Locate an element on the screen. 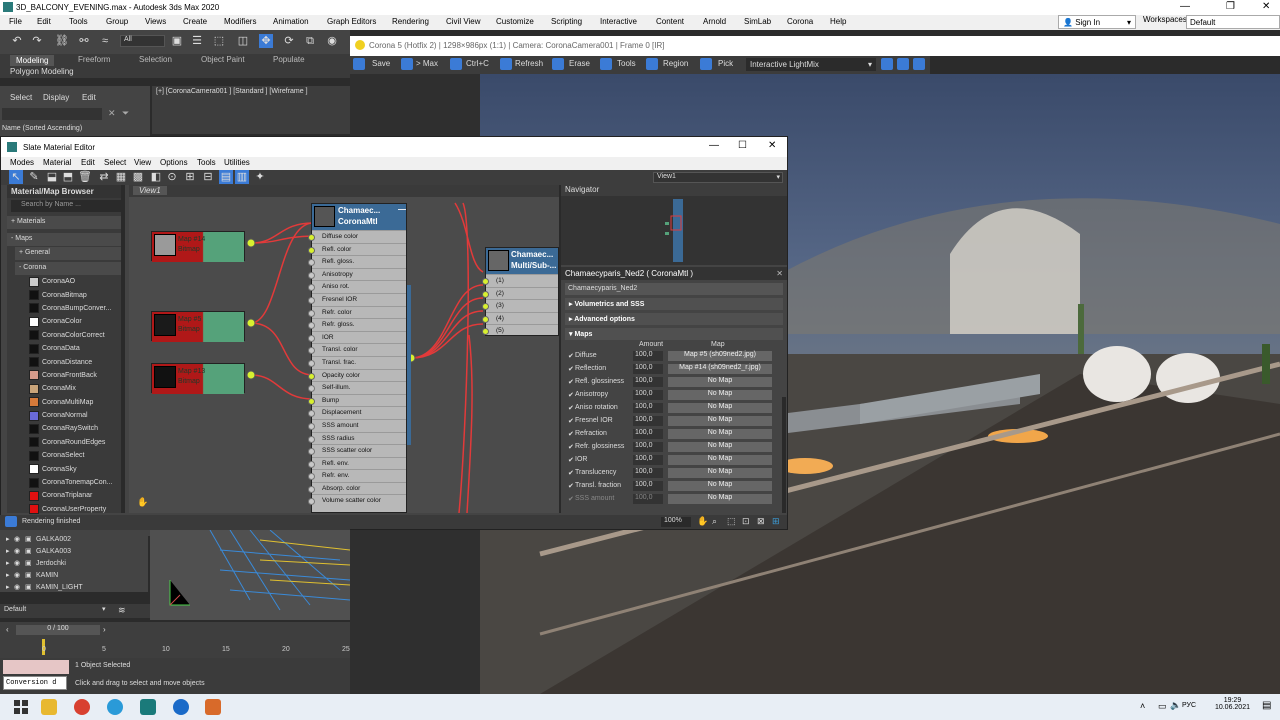  browser-item: CoronaAO is located at coordinates (66, 281).